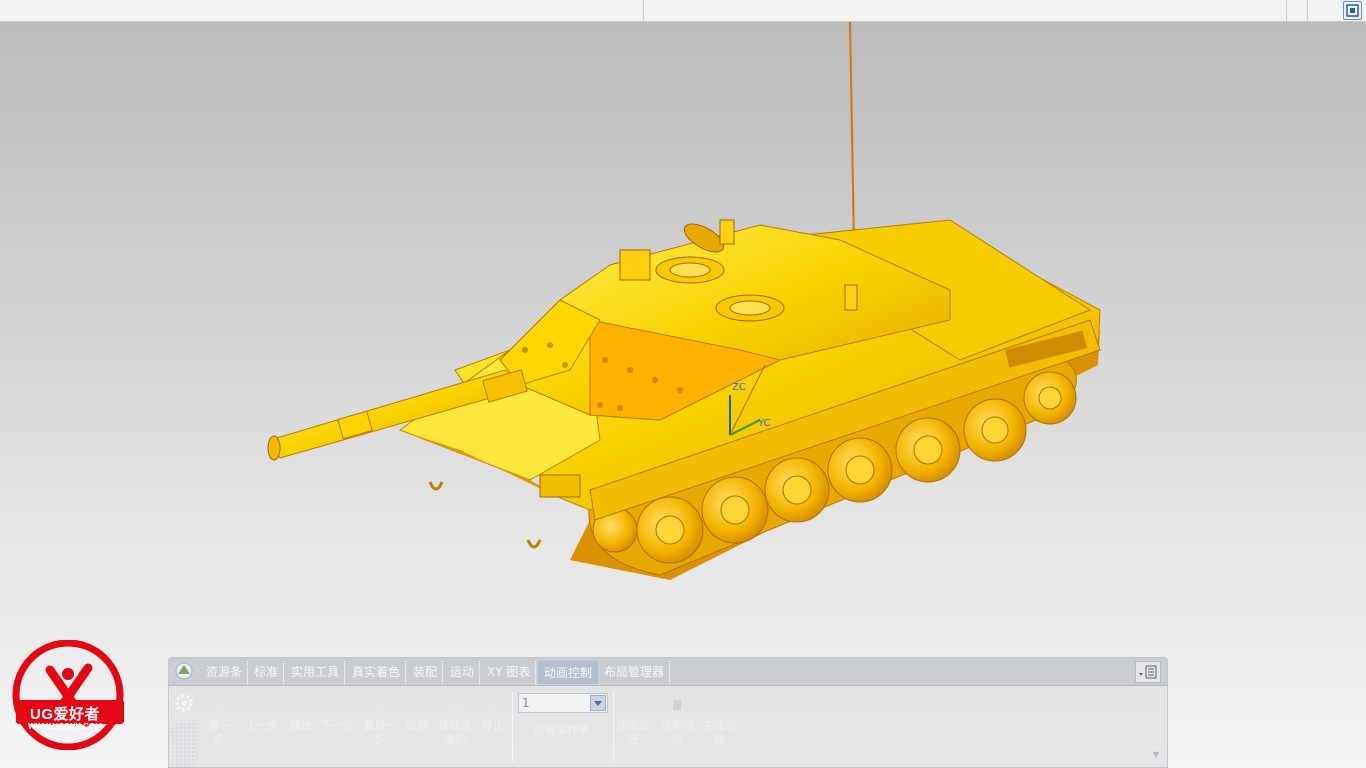 Image resolution: width=1366 pixels, height=768 pixels. Describe the element at coordinates (493, 705) in the screenshot. I see `stop-icon` at that location.